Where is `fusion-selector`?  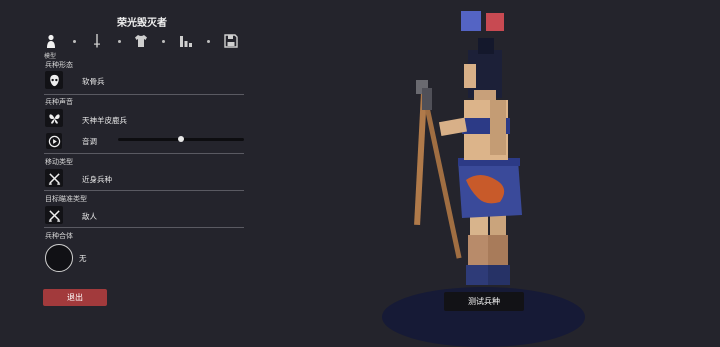 fusion-selector is located at coordinates (59, 258).